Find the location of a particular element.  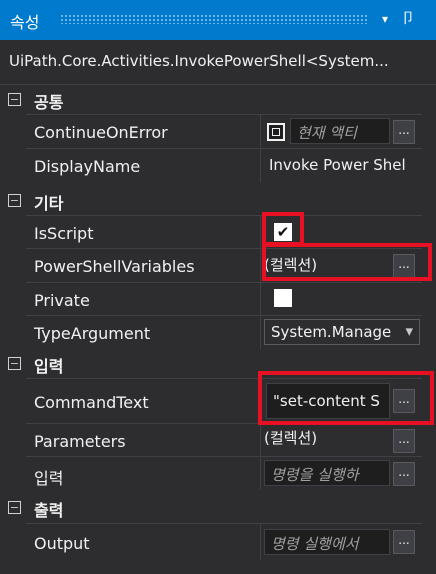

property-name: Output is located at coordinates (62, 543).